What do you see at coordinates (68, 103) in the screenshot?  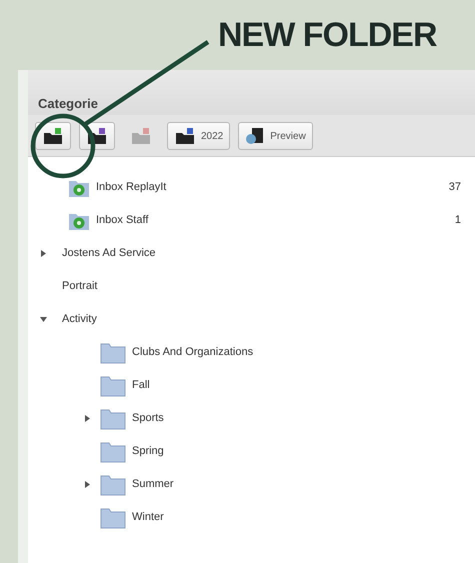 I see `panel-title: Categorie` at bounding box center [68, 103].